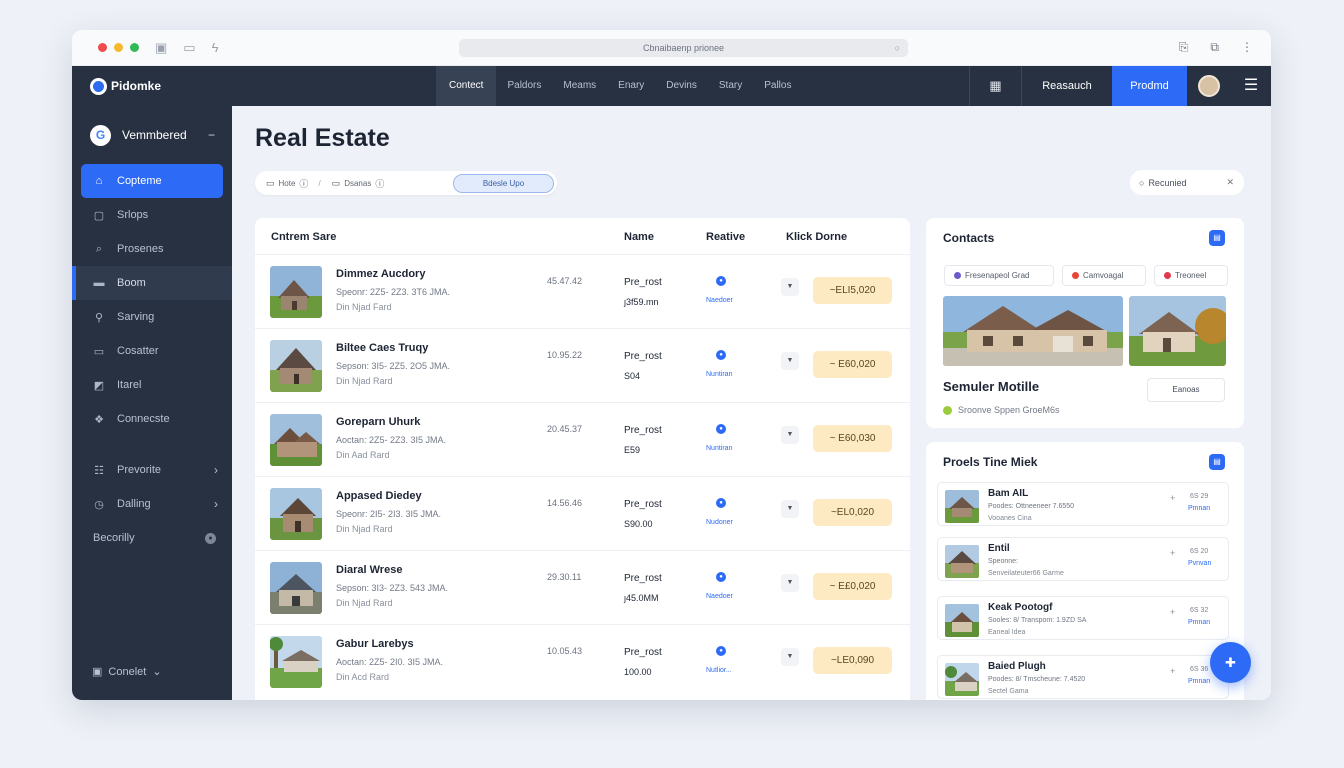 The image size is (1344, 768). What do you see at coordinates (152, 135) in the screenshot?
I see `account-switcher: G Vemmbered −` at bounding box center [152, 135].